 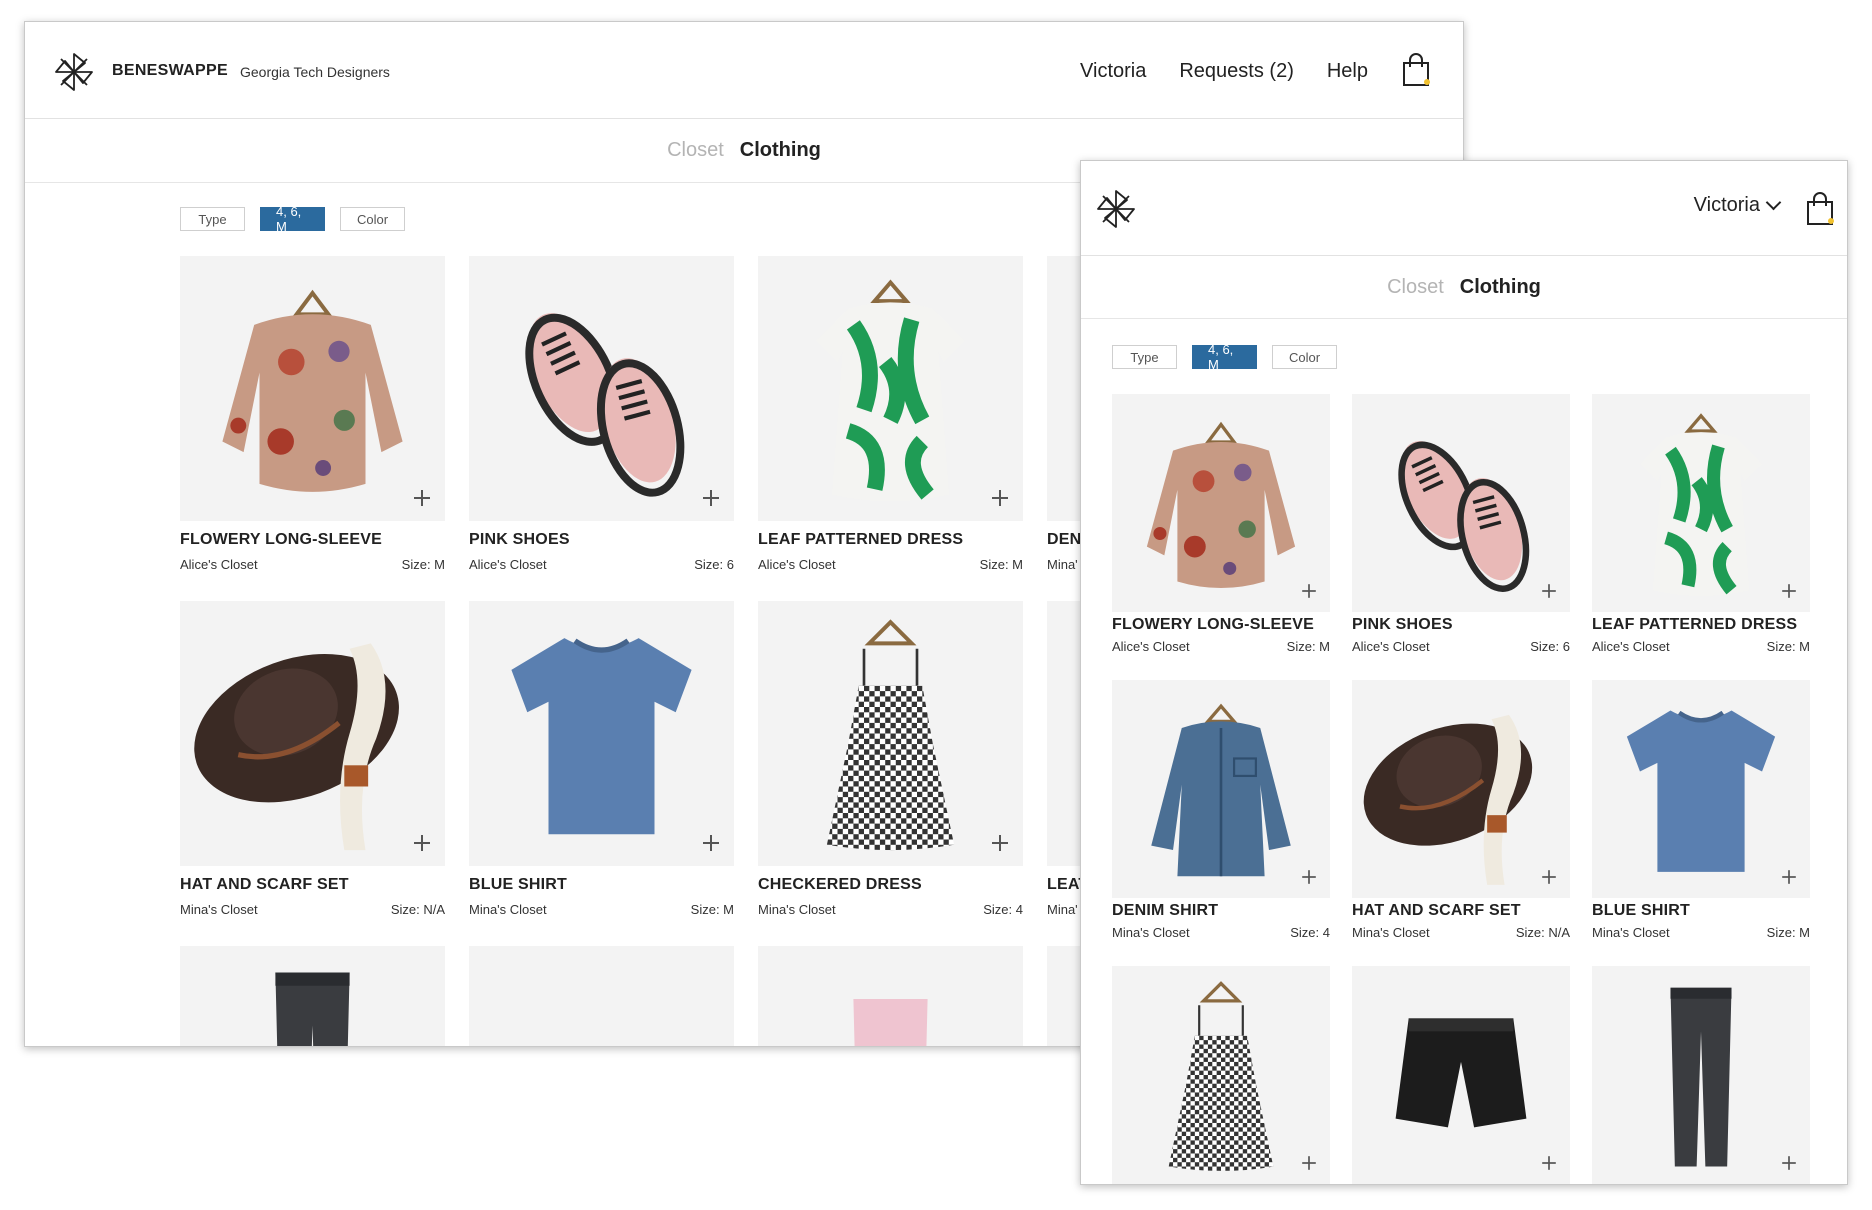 I want to click on black-jeans-icon, so click(x=1701, y=1077).